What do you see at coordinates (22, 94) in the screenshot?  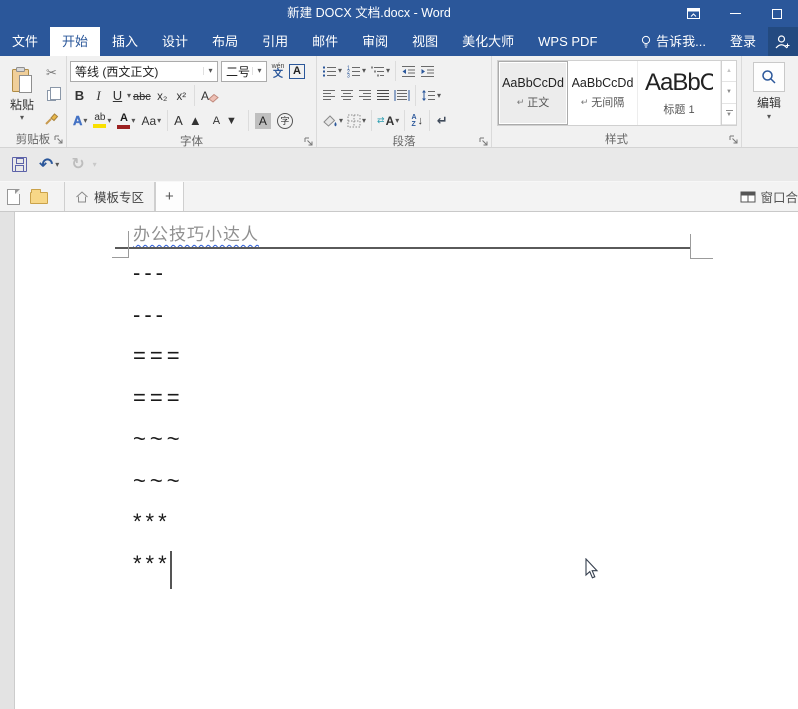 I see `paste-button: 粘贴 ▾` at bounding box center [22, 94].